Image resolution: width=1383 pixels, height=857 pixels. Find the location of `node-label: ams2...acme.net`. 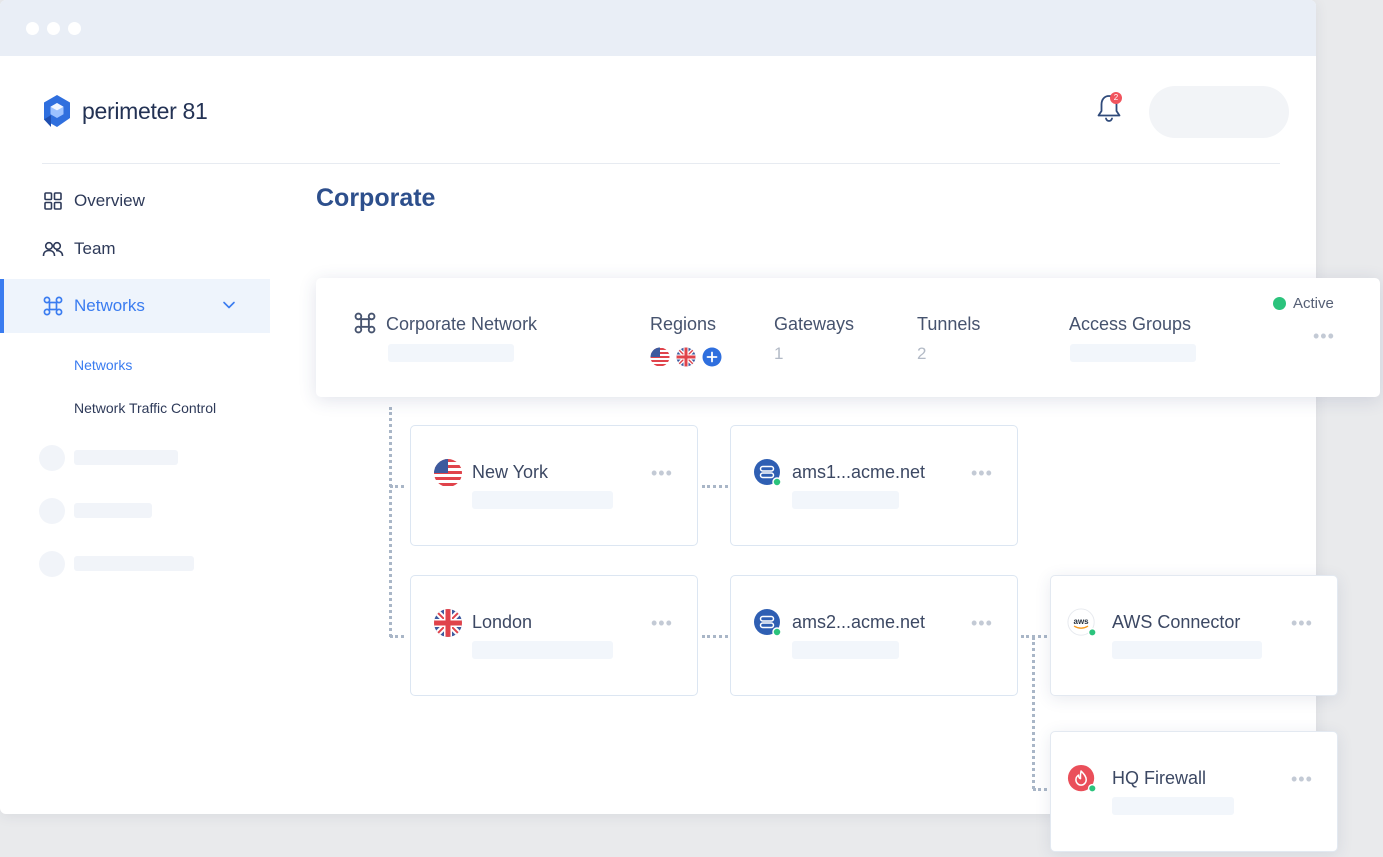

node-label: ams2...acme.net is located at coordinates (859, 622).